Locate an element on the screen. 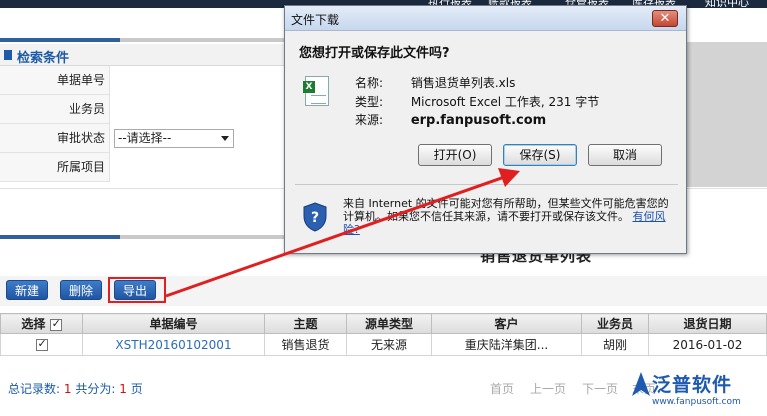  list-accent-rule is located at coordinates (60, 237).